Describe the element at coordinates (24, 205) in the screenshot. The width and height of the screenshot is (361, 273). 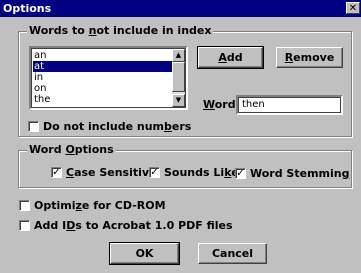
I see `optimize-cdrom-box` at that location.